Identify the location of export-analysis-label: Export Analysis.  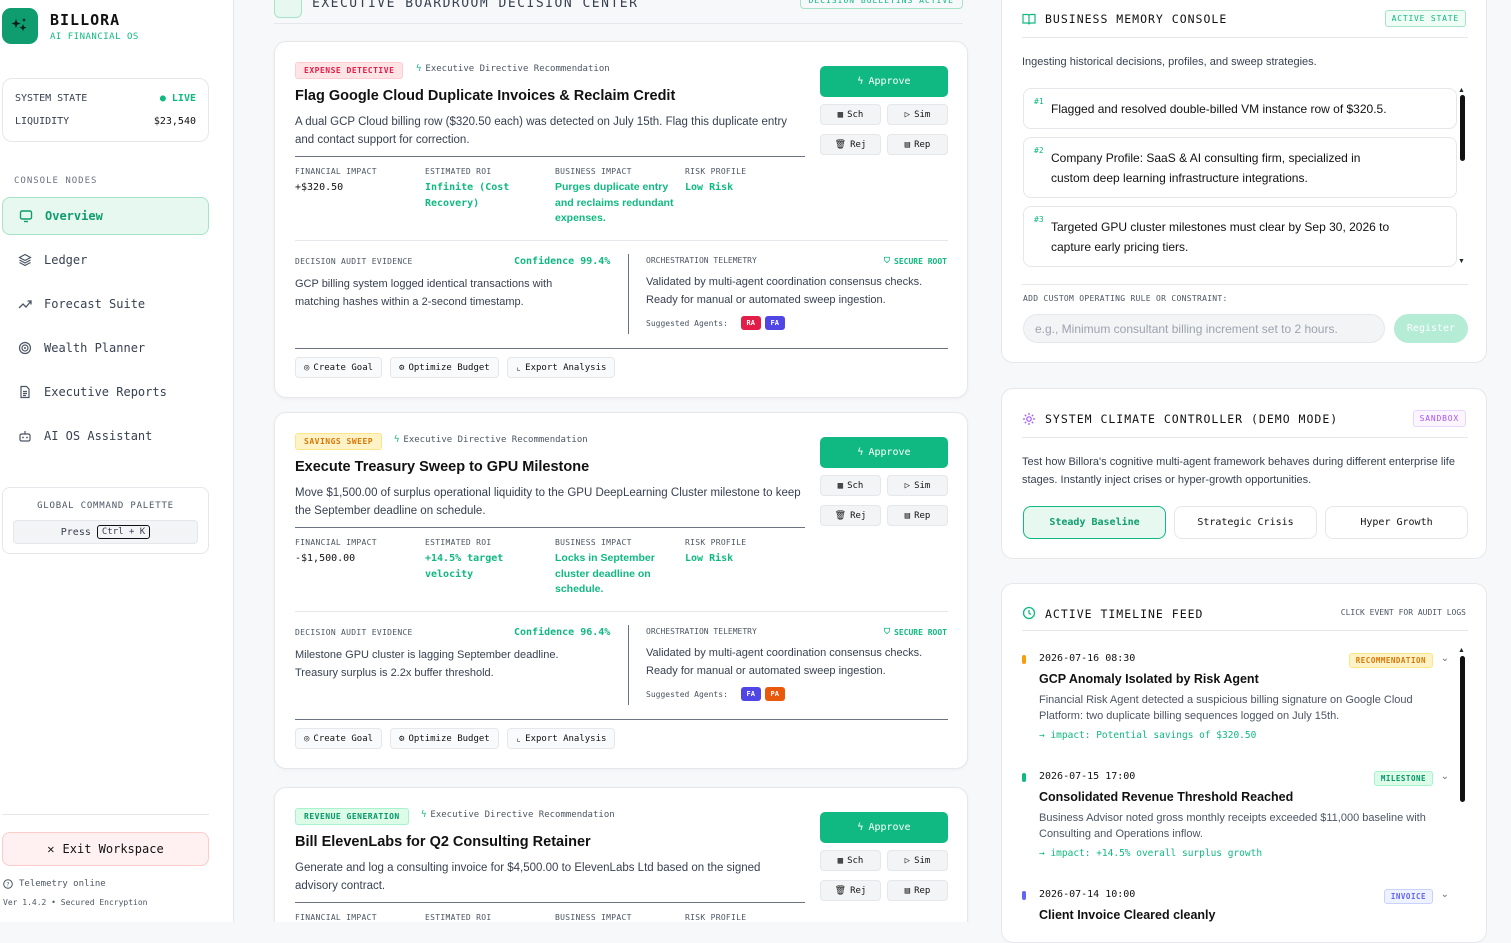
(566, 367).